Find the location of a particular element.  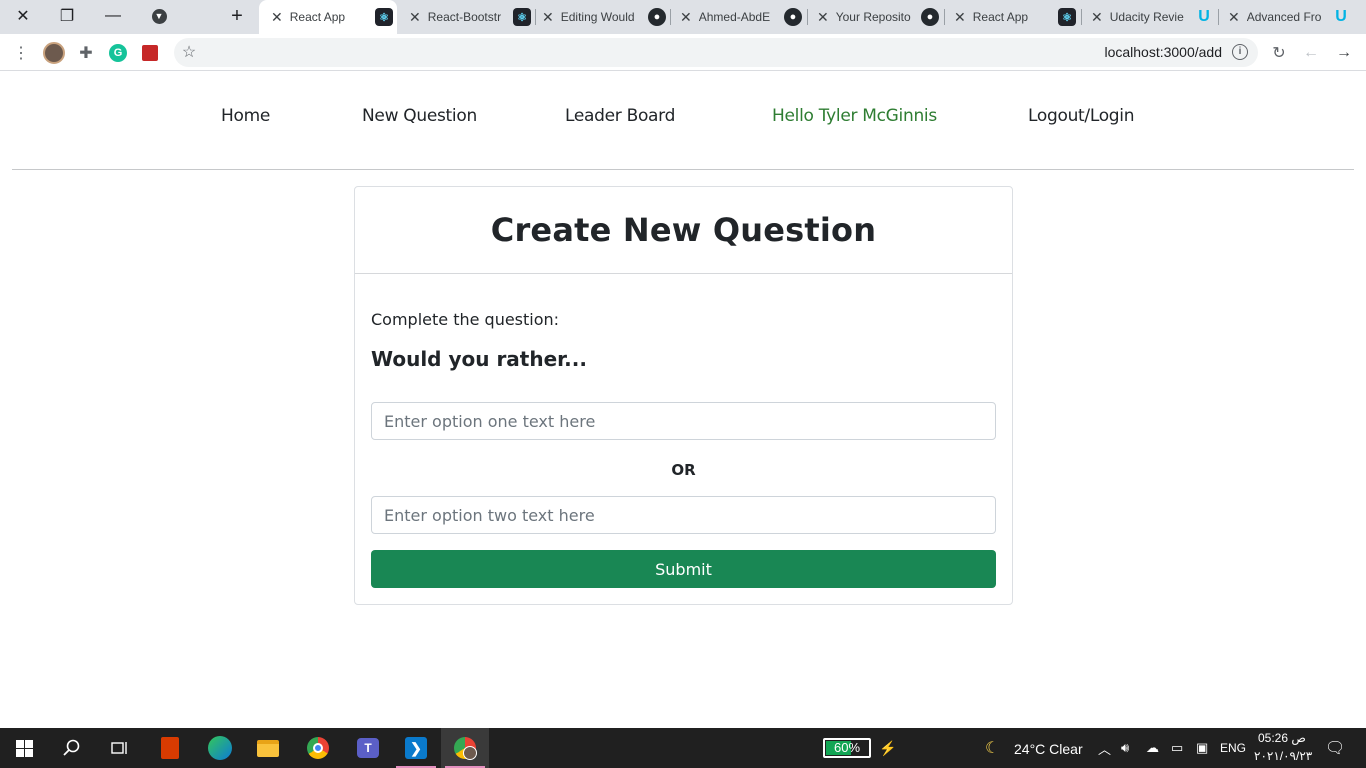

battery-percent-label: 60% is located at coordinates (847, 747).